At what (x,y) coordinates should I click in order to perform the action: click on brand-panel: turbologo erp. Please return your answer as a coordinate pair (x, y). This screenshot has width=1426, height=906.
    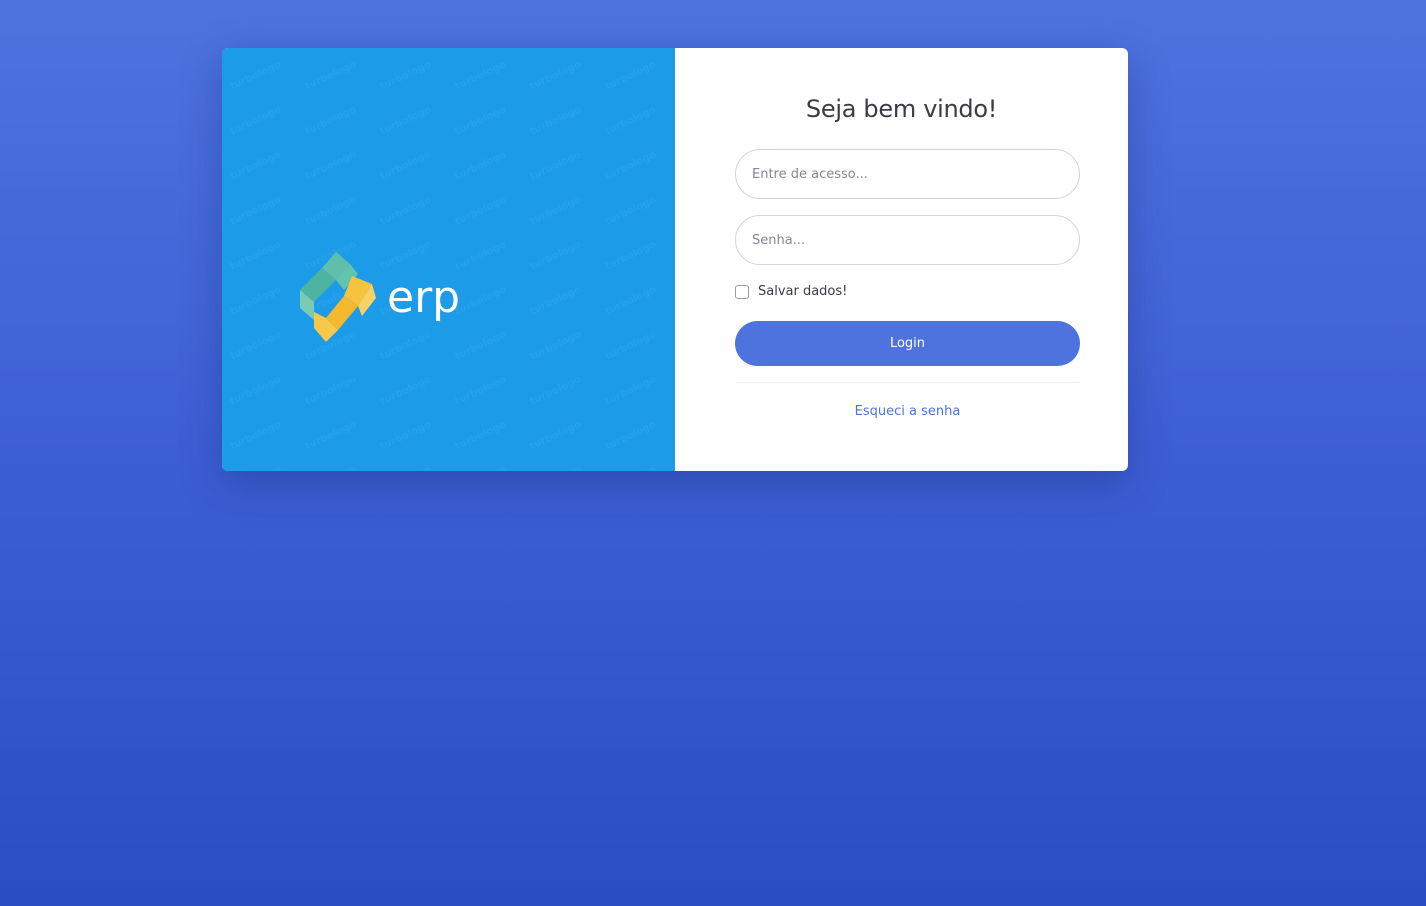
    Looking at the image, I should click on (448, 259).